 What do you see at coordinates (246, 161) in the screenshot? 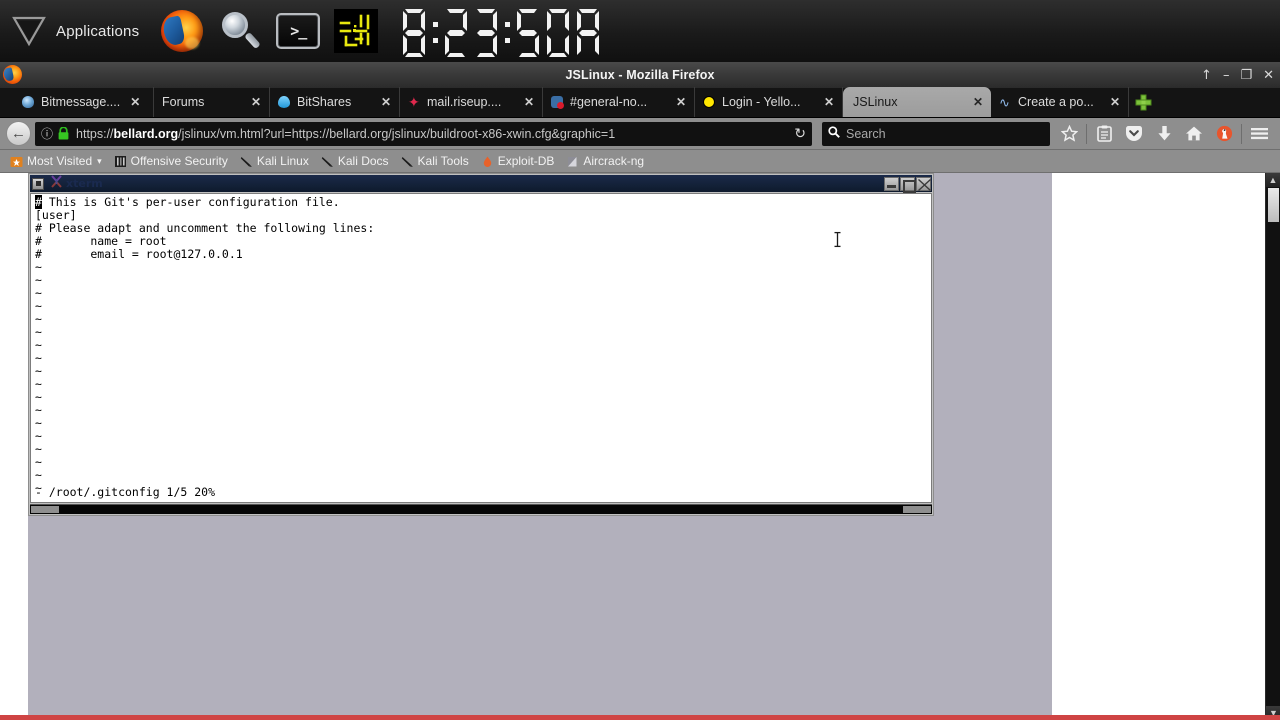
I see `kali-dragon-icon` at bounding box center [246, 161].